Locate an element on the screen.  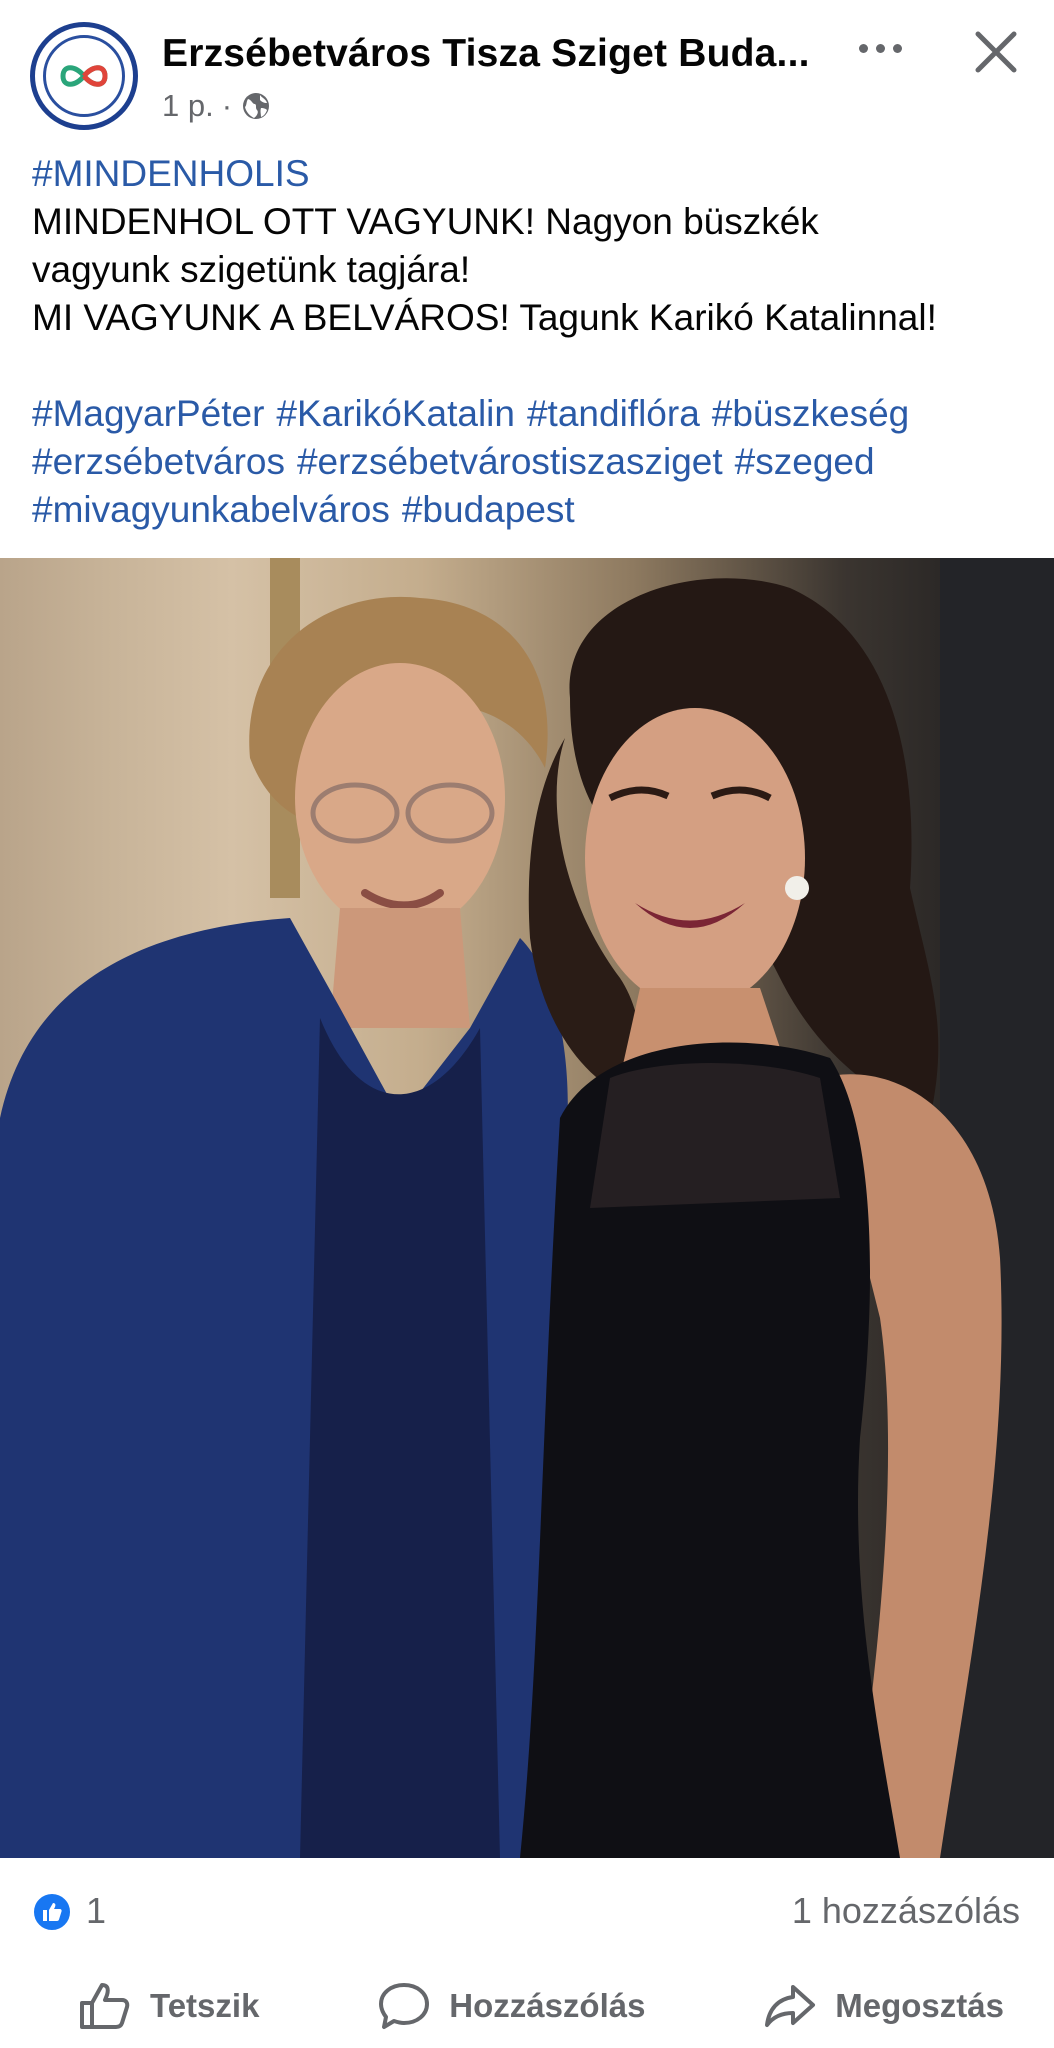
reactions-bar: 1 1 hozzászólás is located at coordinates (527, 1911).